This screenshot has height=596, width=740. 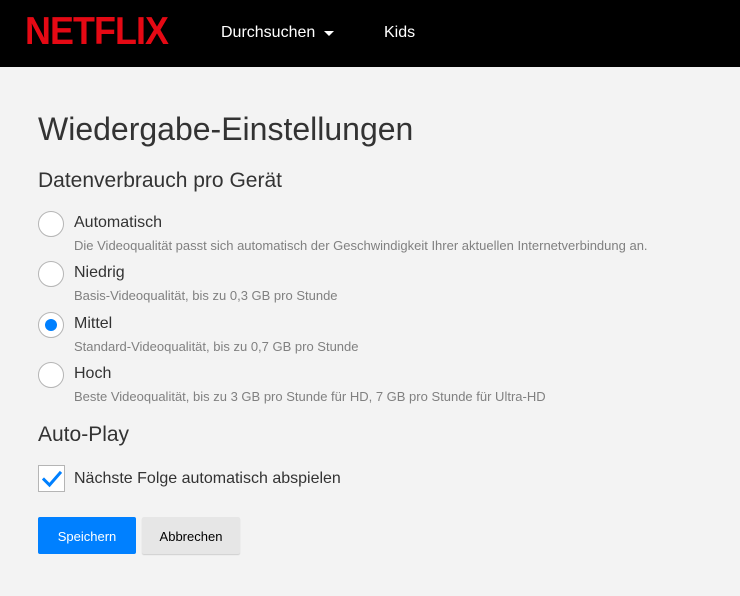 What do you see at coordinates (51, 325) in the screenshot?
I see `radio-medium` at bounding box center [51, 325].